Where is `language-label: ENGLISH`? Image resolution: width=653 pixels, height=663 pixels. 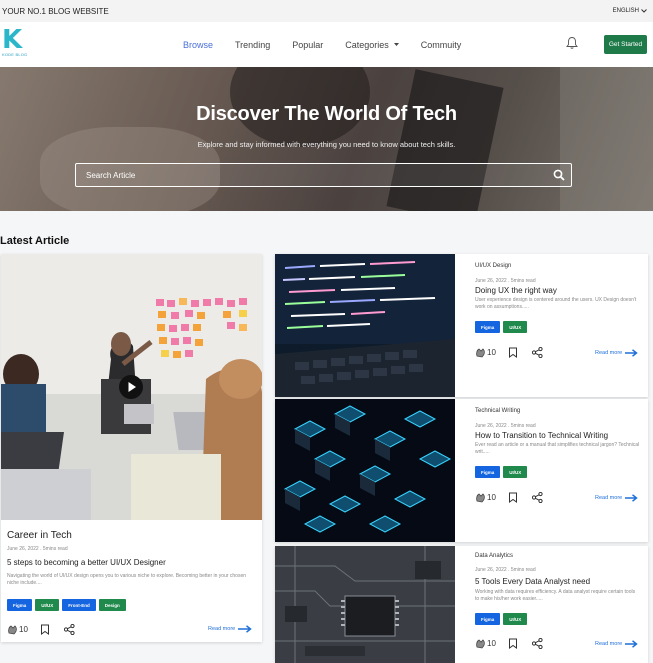 language-label: ENGLISH is located at coordinates (625, 11).